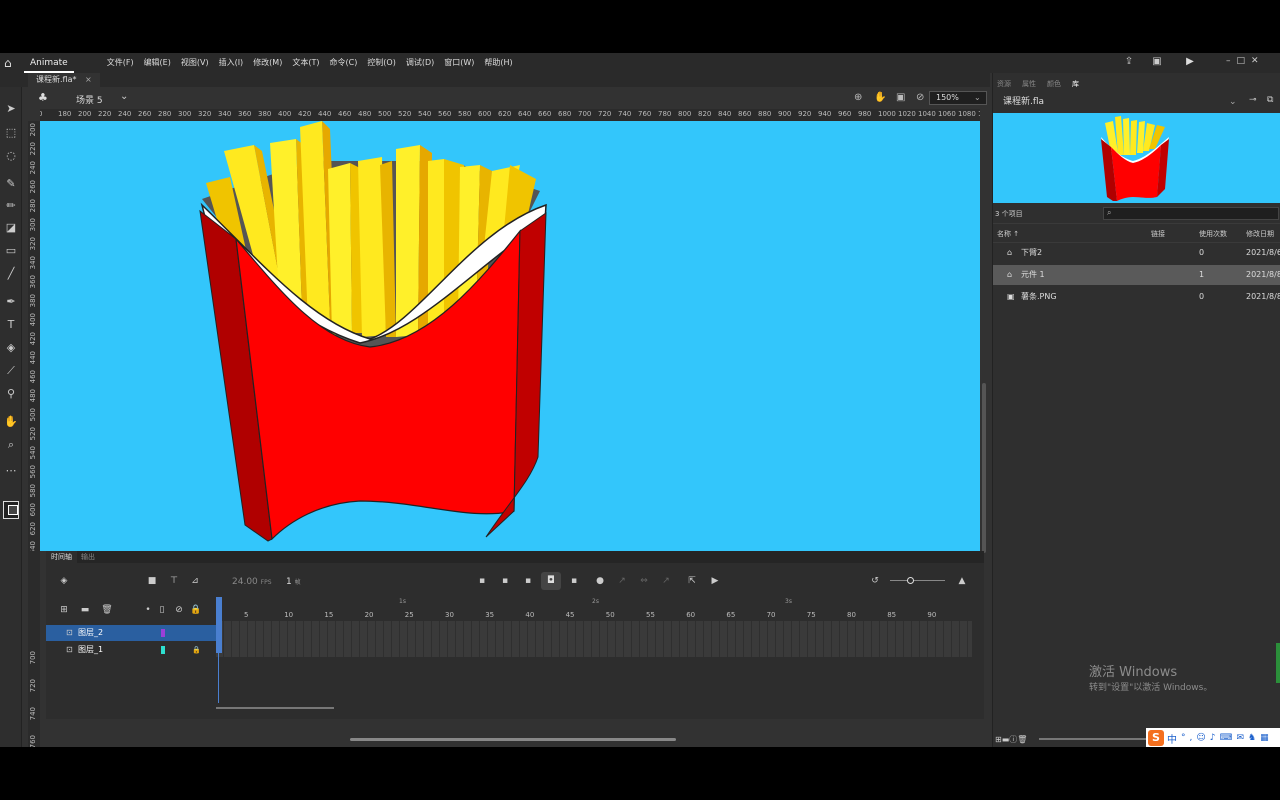 The height and width of the screenshot is (800, 1280). Describe the element at coordinates (600, 581) in the screenshot. I see `onion-skin-icon: ●` at that location.